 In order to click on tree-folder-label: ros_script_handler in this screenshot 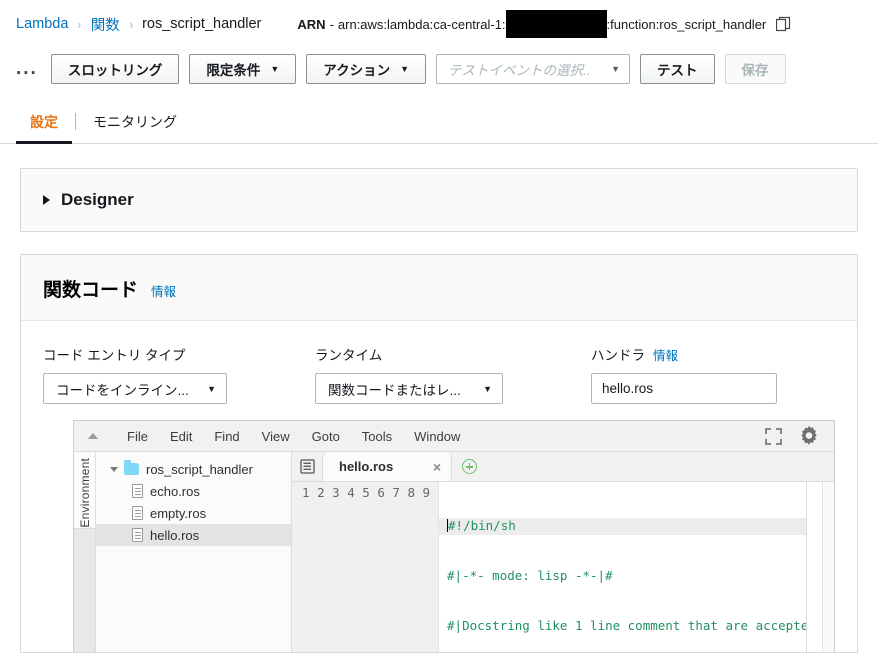, I will do `click(199, 469)`.